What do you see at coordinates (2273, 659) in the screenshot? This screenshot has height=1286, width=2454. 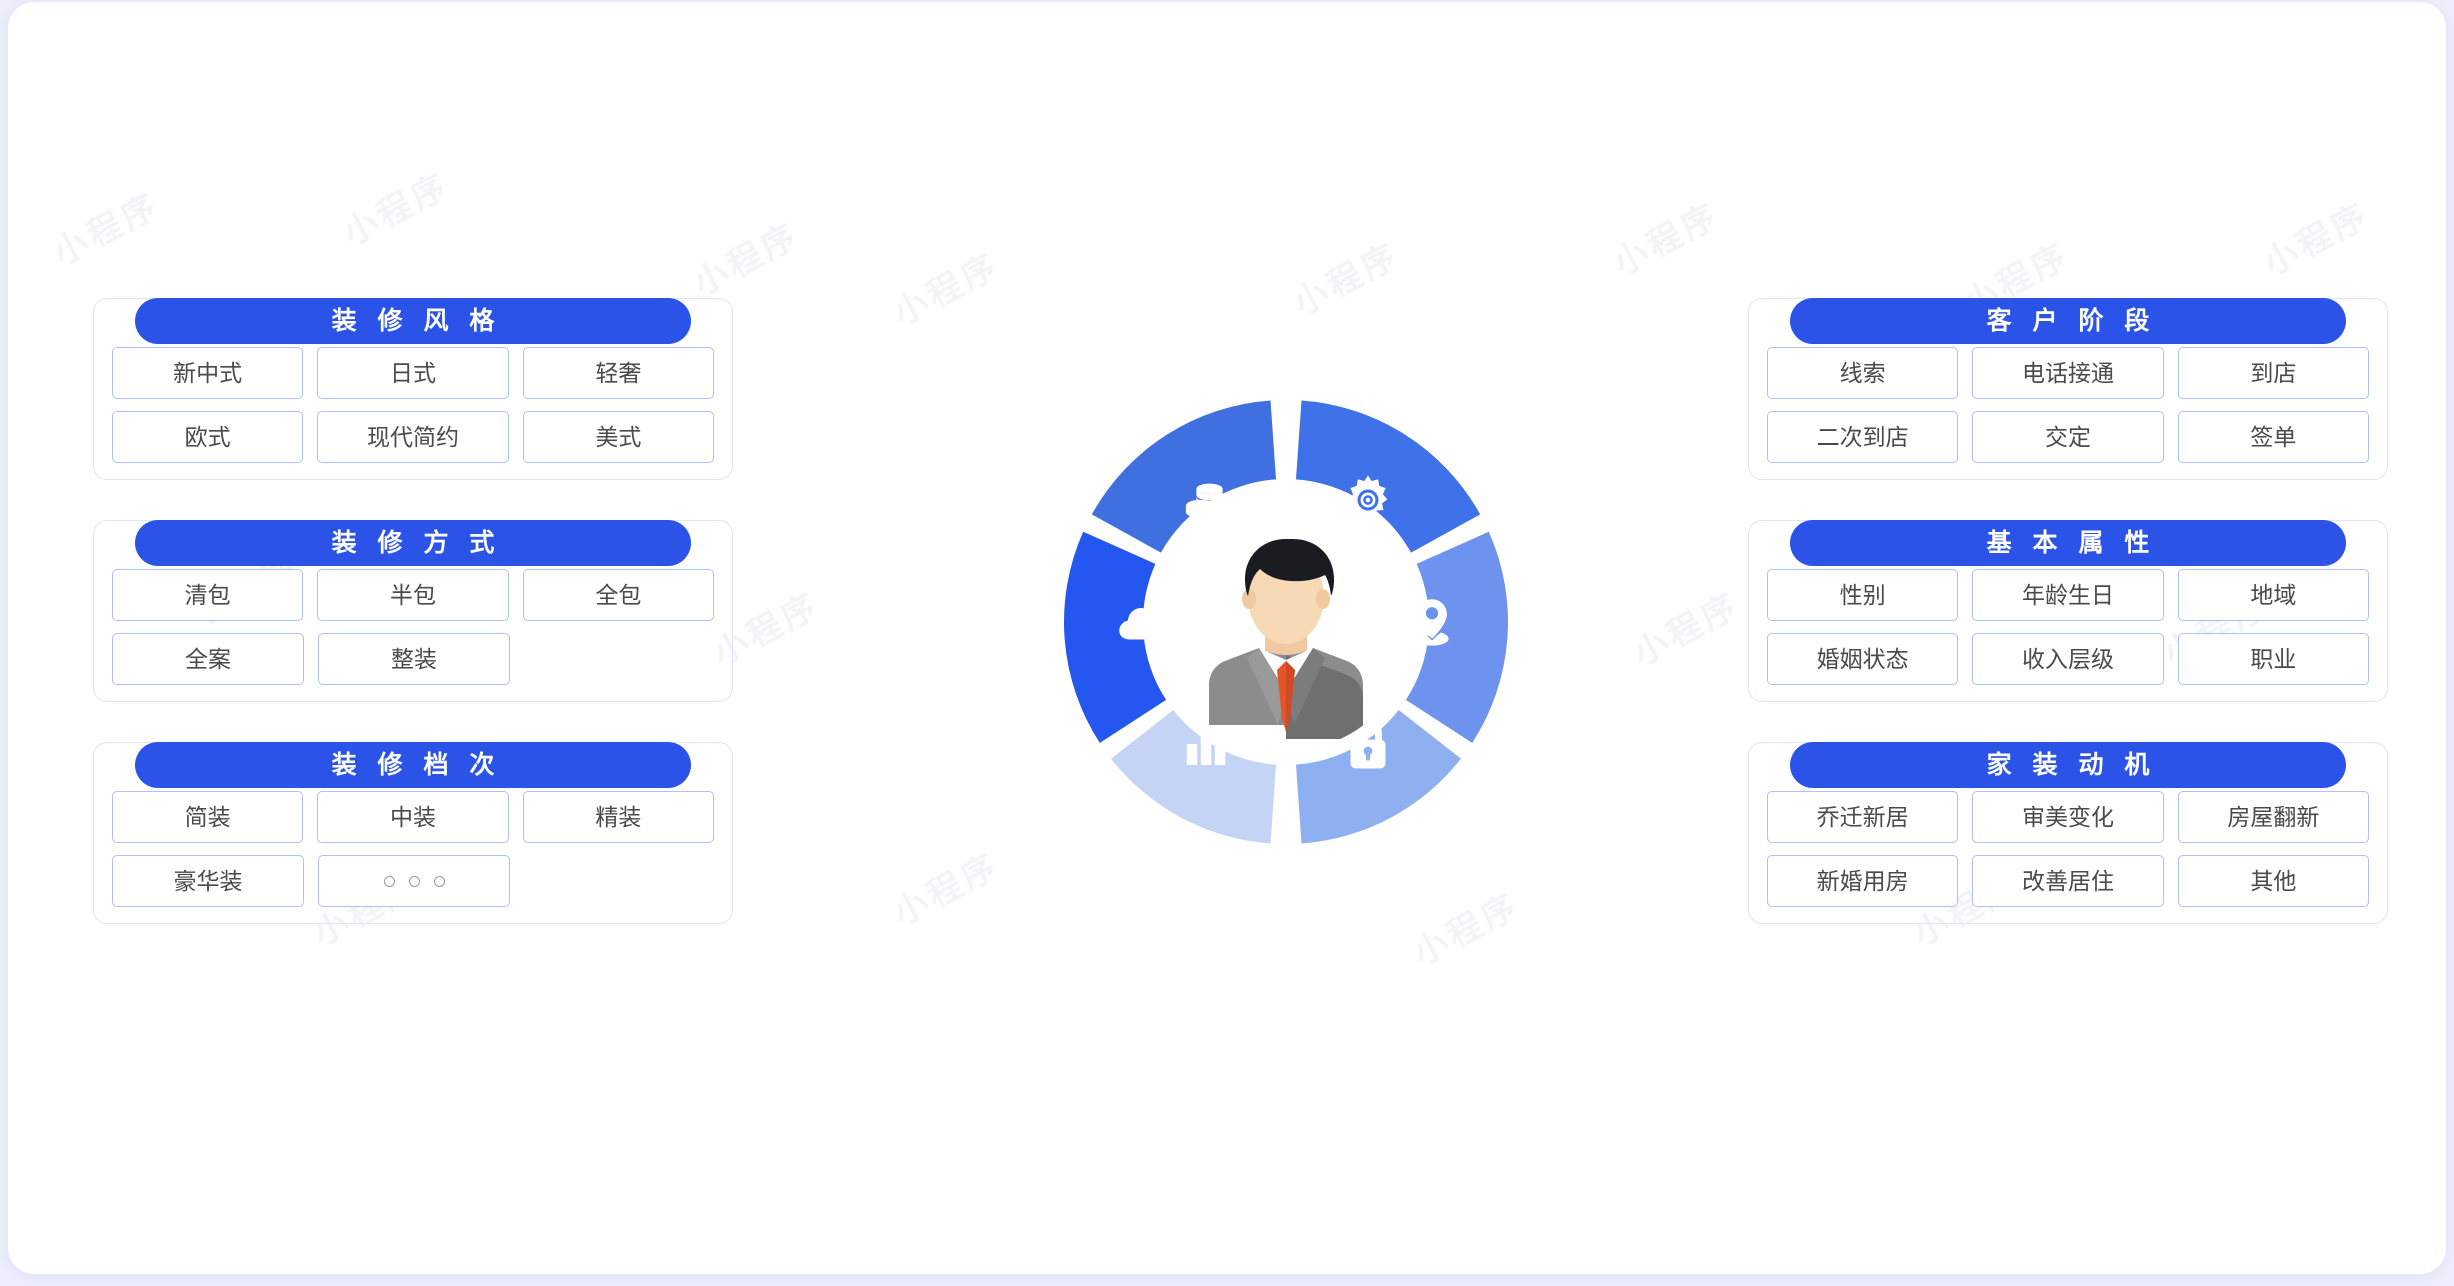 I see `tag-chip: 职业` at bounding box center [2273, 659].